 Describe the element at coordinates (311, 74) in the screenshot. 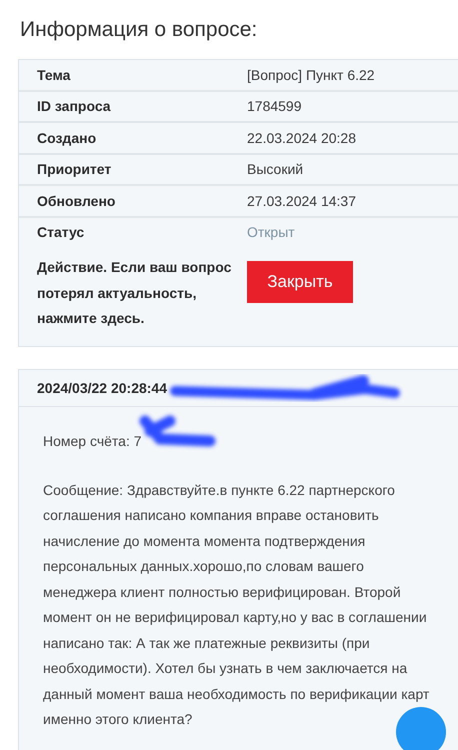

I see `field-value: [Вопрос] Пункт 6.22` at that location.